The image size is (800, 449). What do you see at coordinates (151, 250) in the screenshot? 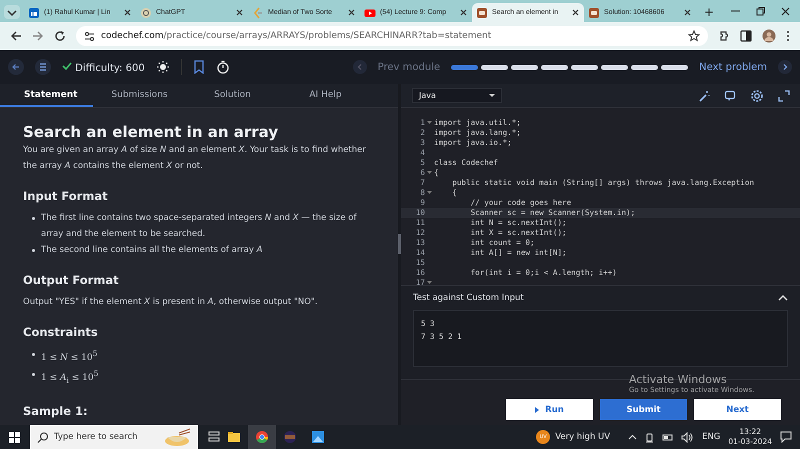
I see `list-text: The second line contains all the elements of array A` at bounding box center [151, 250].